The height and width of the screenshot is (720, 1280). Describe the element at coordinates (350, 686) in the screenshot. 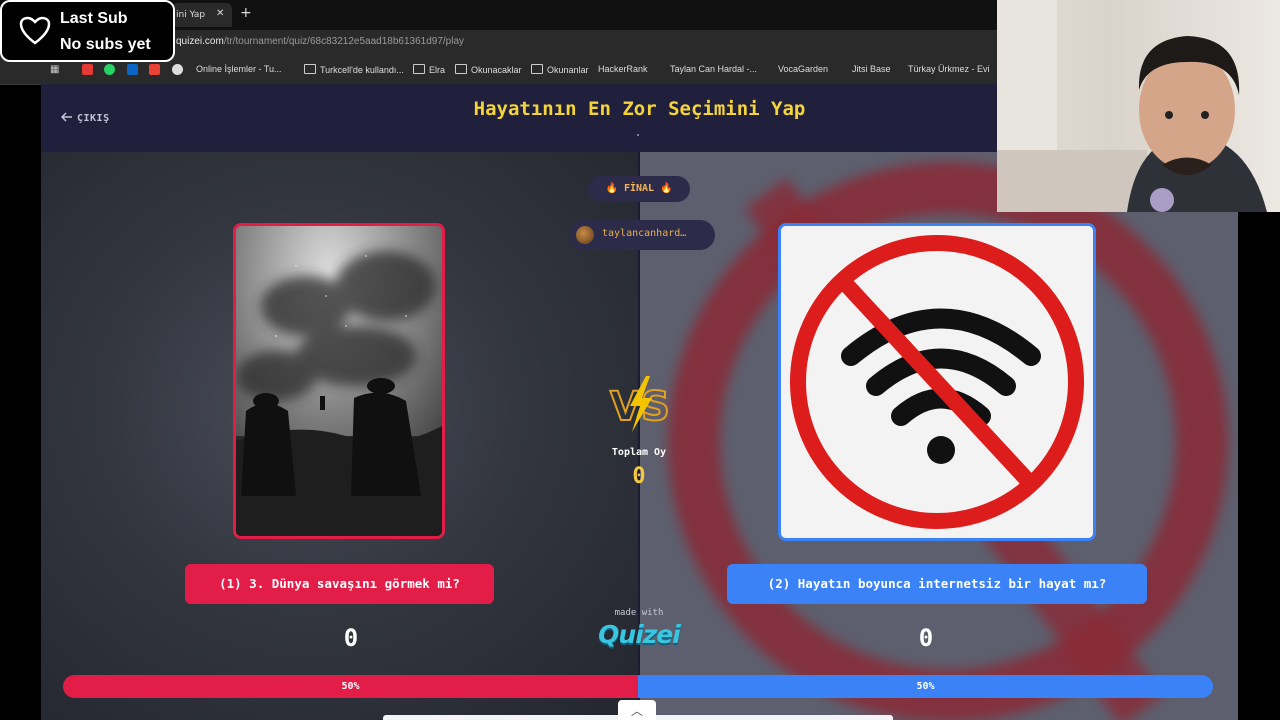

I see `progress-left-segment: 50%` at that location.